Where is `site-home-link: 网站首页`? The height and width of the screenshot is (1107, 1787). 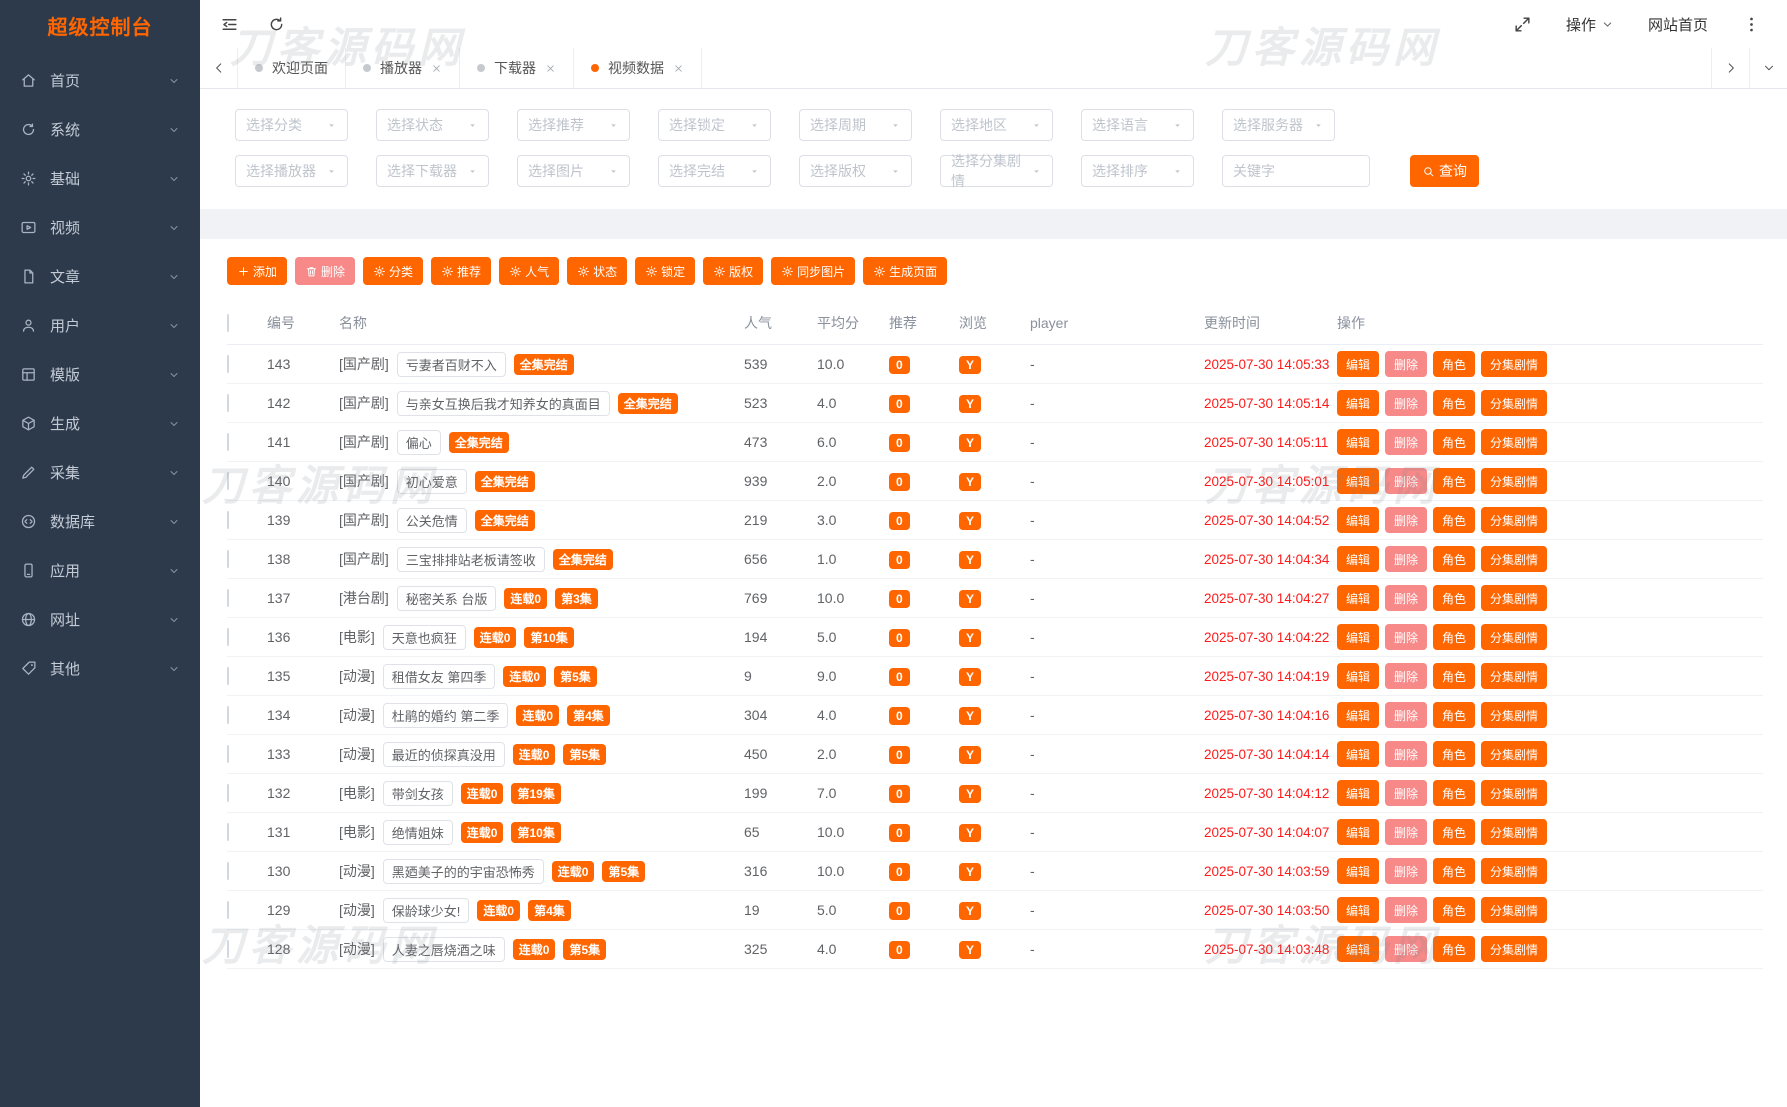
site-home-link: 网站首页 is located at coordinates (1678, 24).